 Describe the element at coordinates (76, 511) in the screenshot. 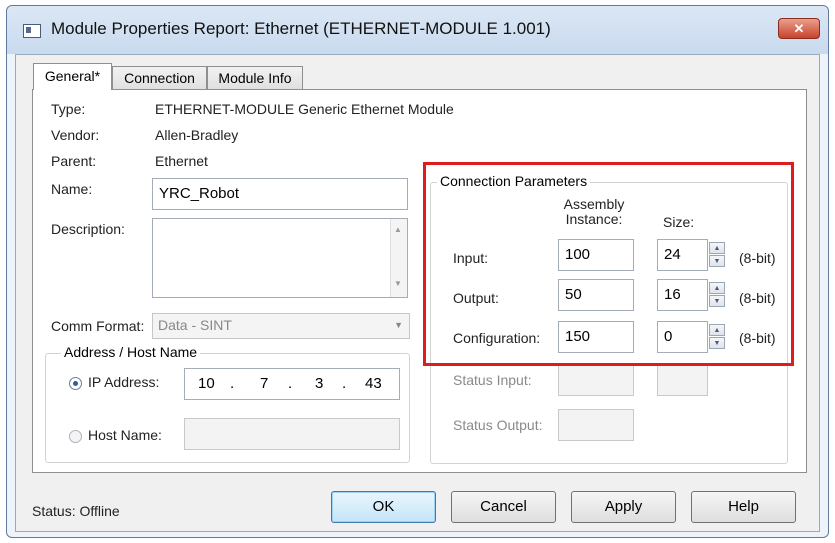

I see `status-text: Status: Offline` at that location.